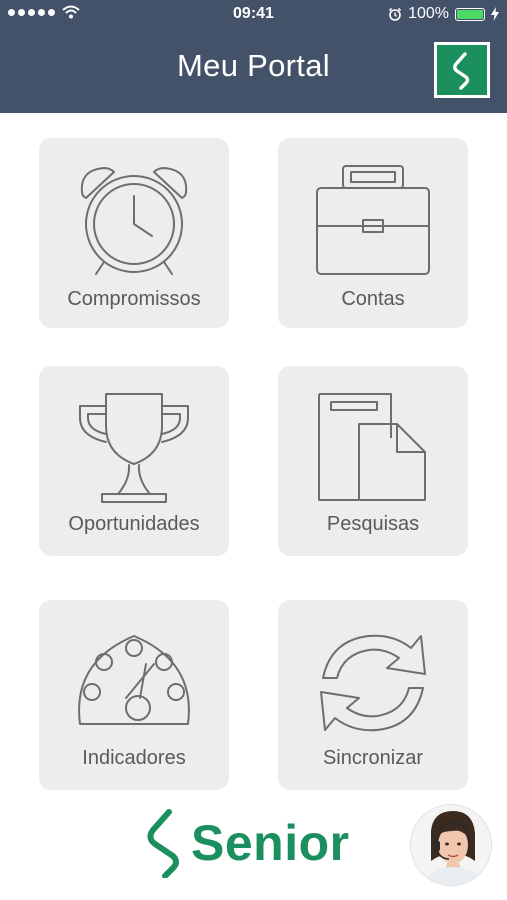  I want to click on tile-label: Sincronizar, so click(373, 758).